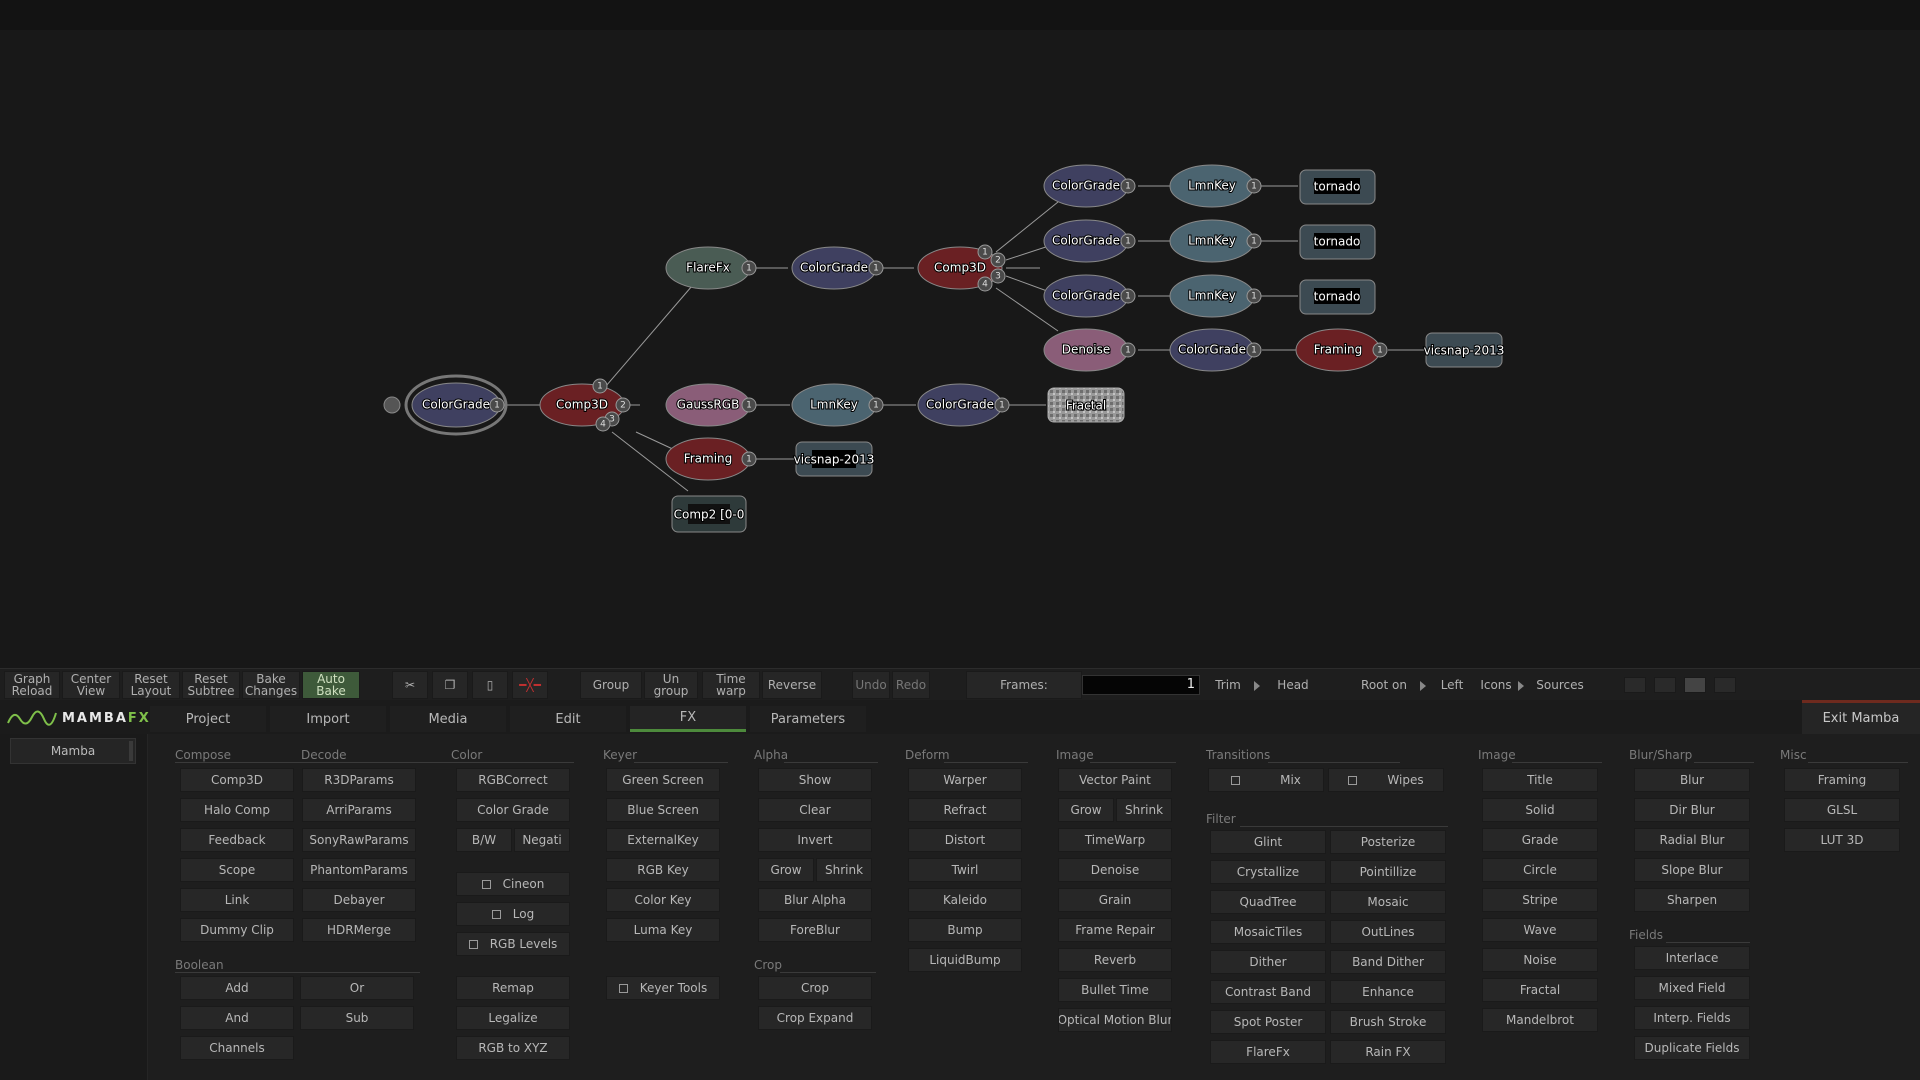  I want to click on left-label: Left, so click(1452, 685).